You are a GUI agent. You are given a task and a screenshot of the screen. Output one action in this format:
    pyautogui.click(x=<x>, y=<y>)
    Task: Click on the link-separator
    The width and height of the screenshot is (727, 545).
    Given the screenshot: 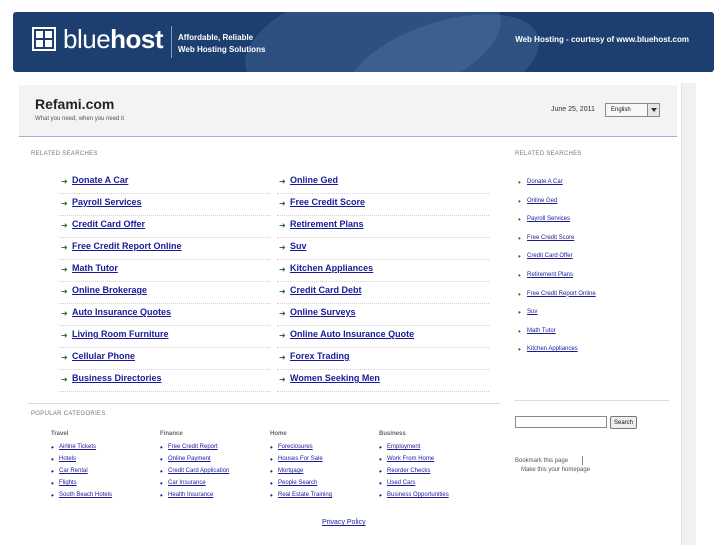 What is the action you would take?
    pyautogui.click(x=582, y=460)
    